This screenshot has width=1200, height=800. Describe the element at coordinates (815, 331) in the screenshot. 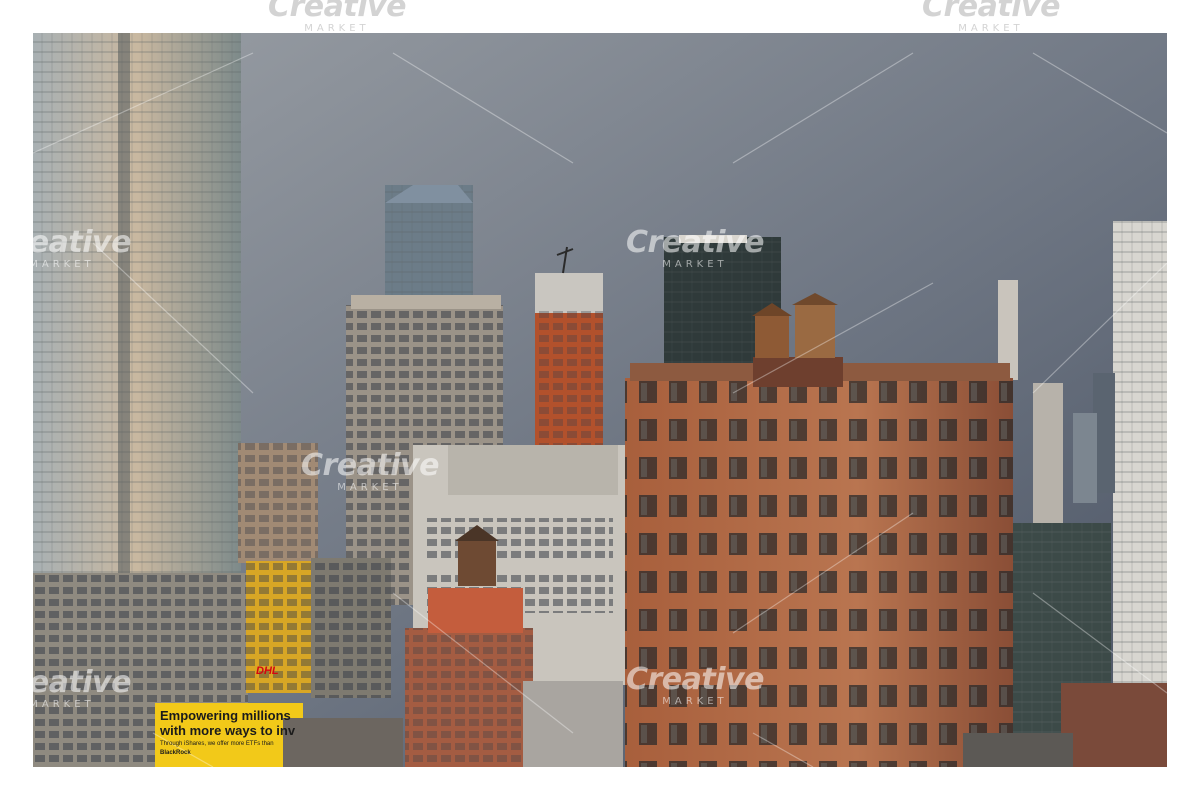

I see `water-tank-right` at that location.